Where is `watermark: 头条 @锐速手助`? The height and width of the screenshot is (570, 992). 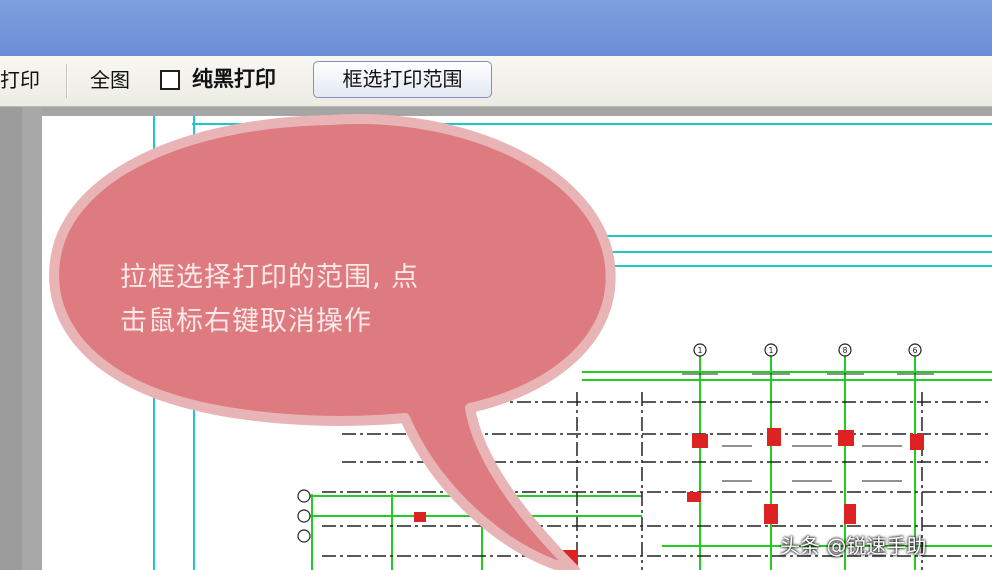 watermark: 头条 @锐速手助 is located at coordinates (853, 546).